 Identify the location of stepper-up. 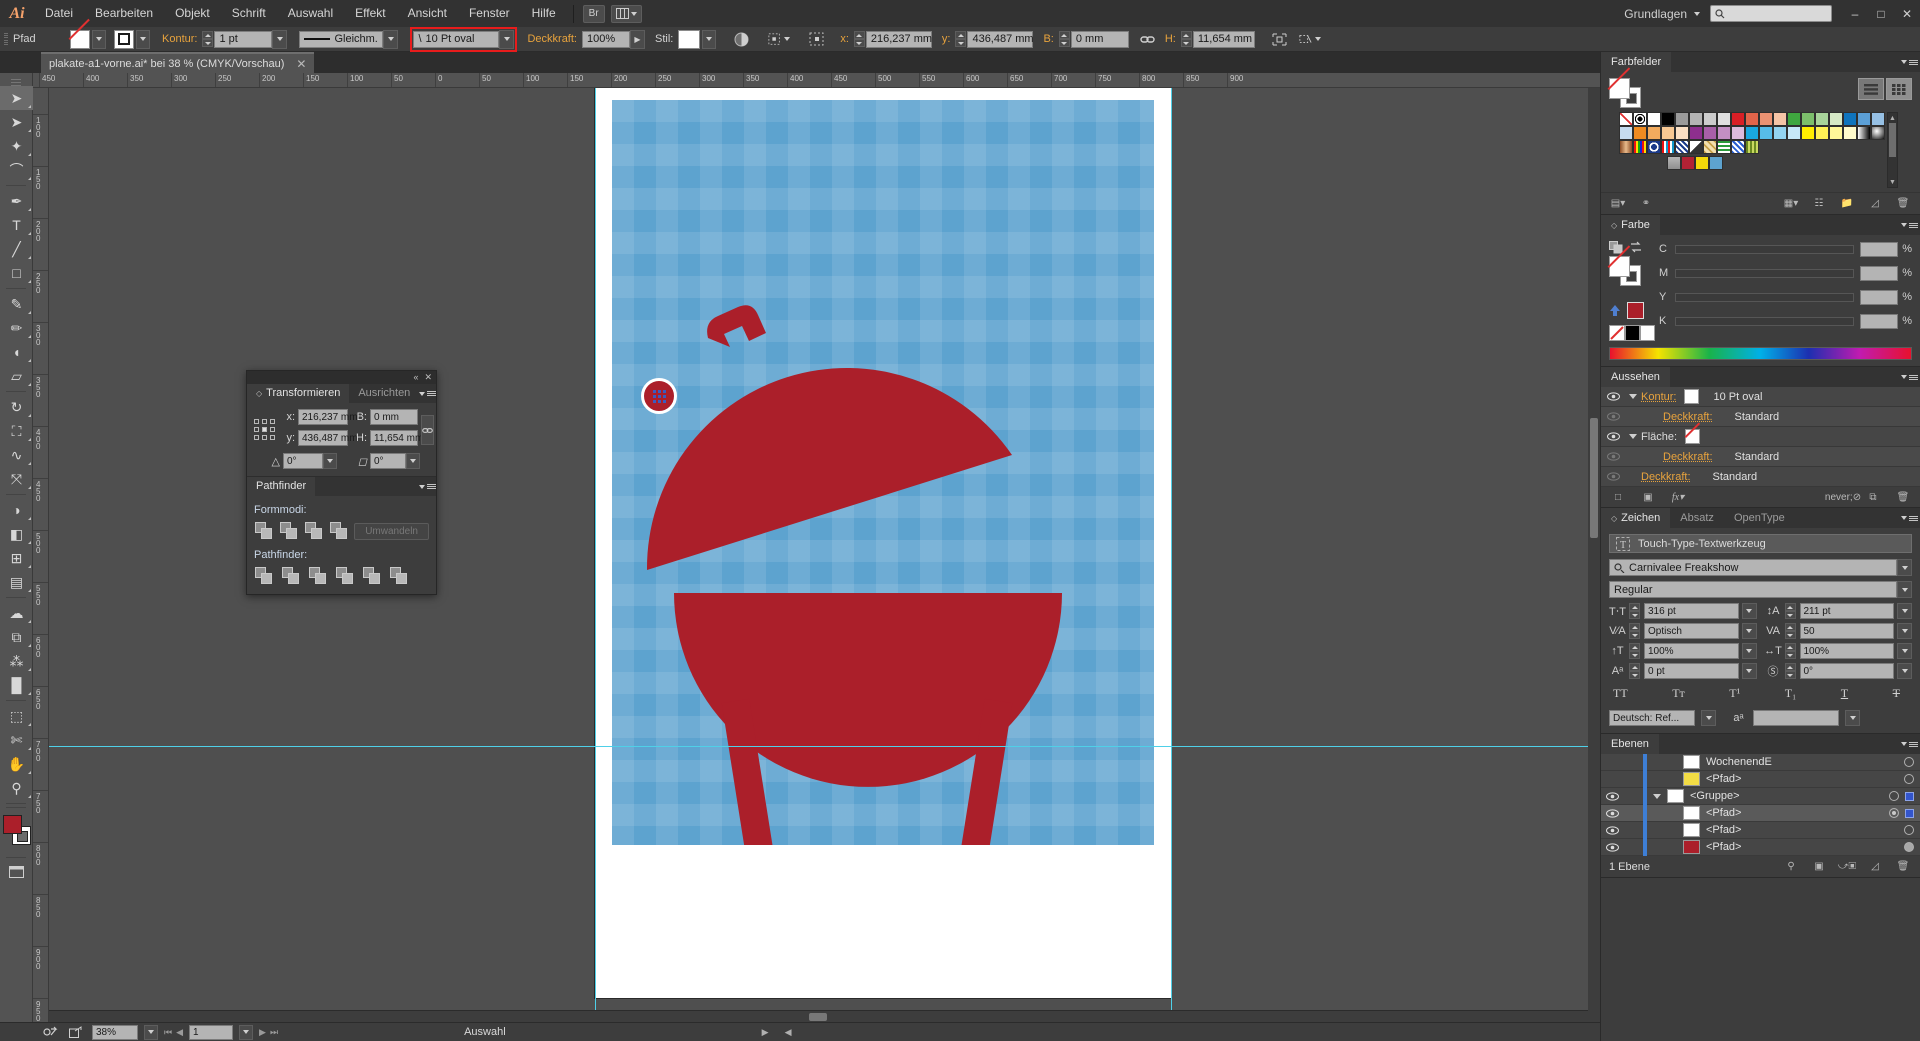
(208, 35).